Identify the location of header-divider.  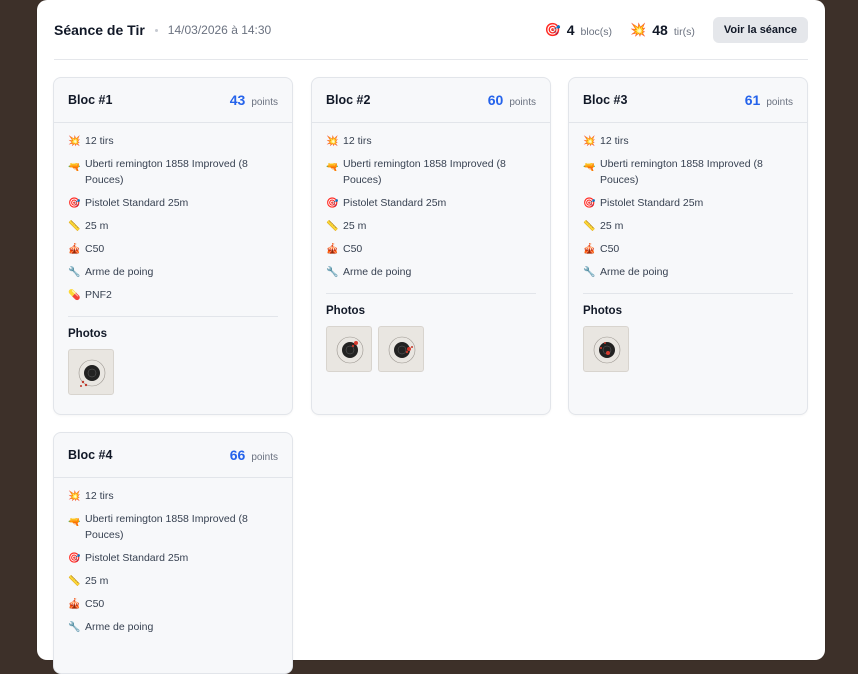
(431, 59).